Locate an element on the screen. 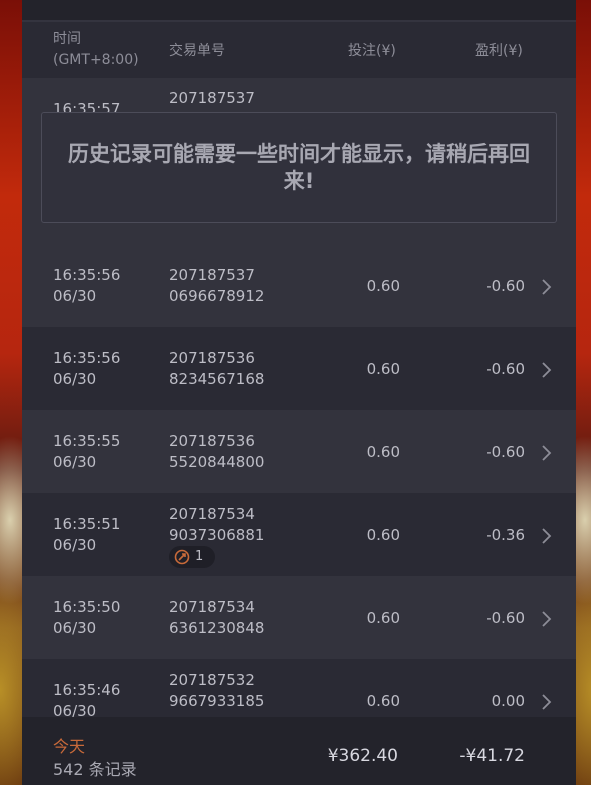 This screenshot has width=591, height=785. link-badge: 1 is located at coordinates (192, 557).